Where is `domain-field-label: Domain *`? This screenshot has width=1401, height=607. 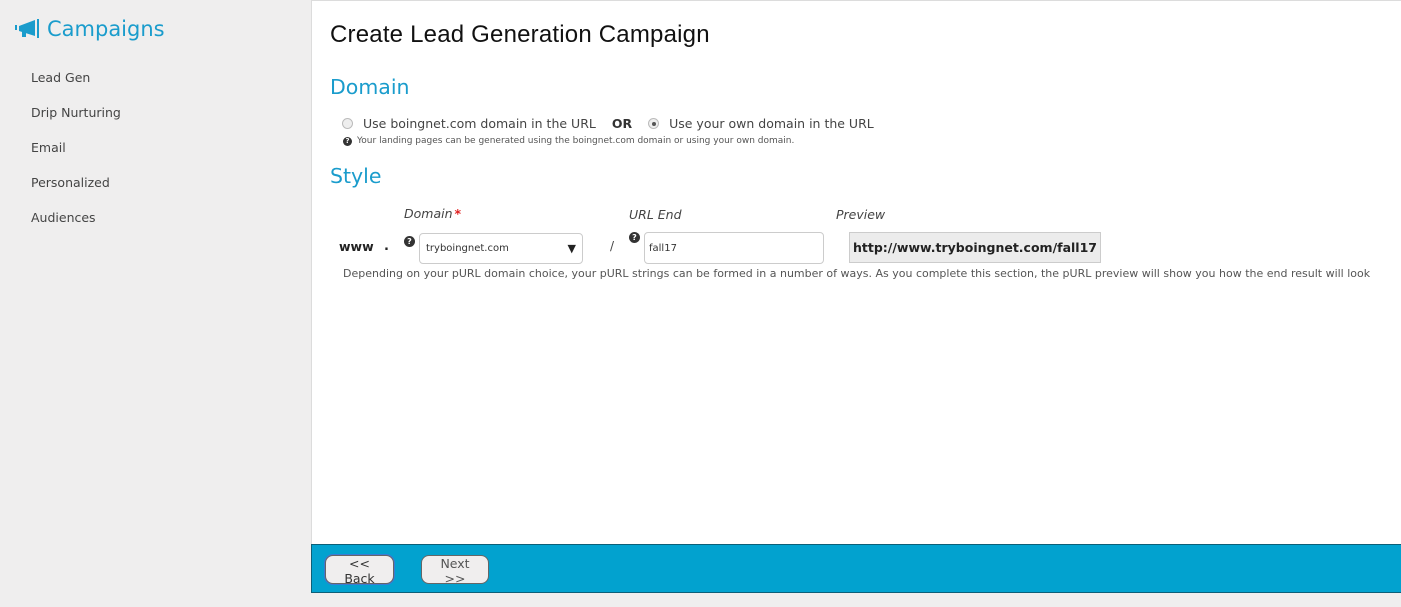 domain-field-label: Domain * is located at coordinates (432, 213).